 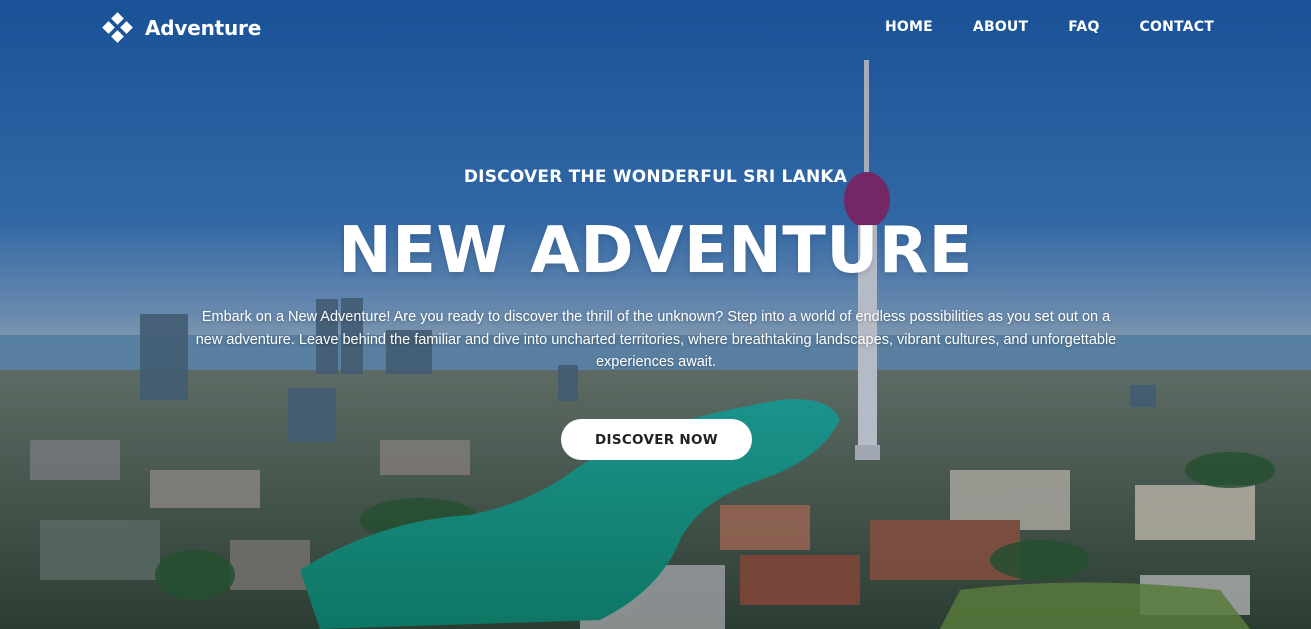 I want to click on nav-faq-link: FAQ, so click(x=1083, y=27).